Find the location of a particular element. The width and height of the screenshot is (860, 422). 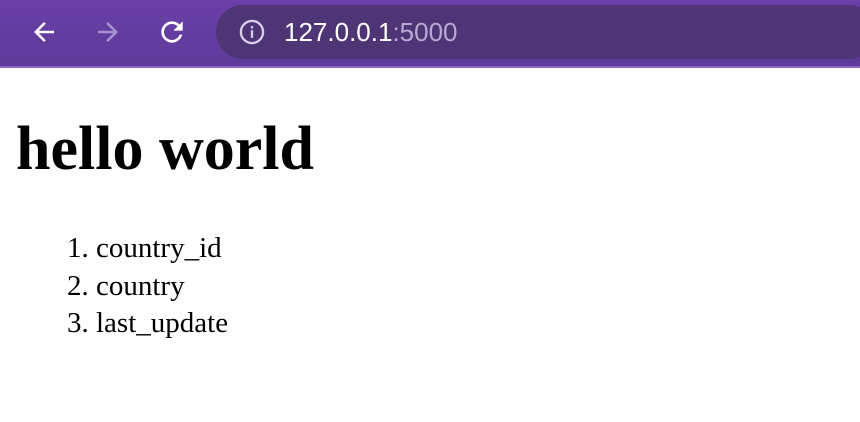

list-item: country is located at coordinates (162, 287).